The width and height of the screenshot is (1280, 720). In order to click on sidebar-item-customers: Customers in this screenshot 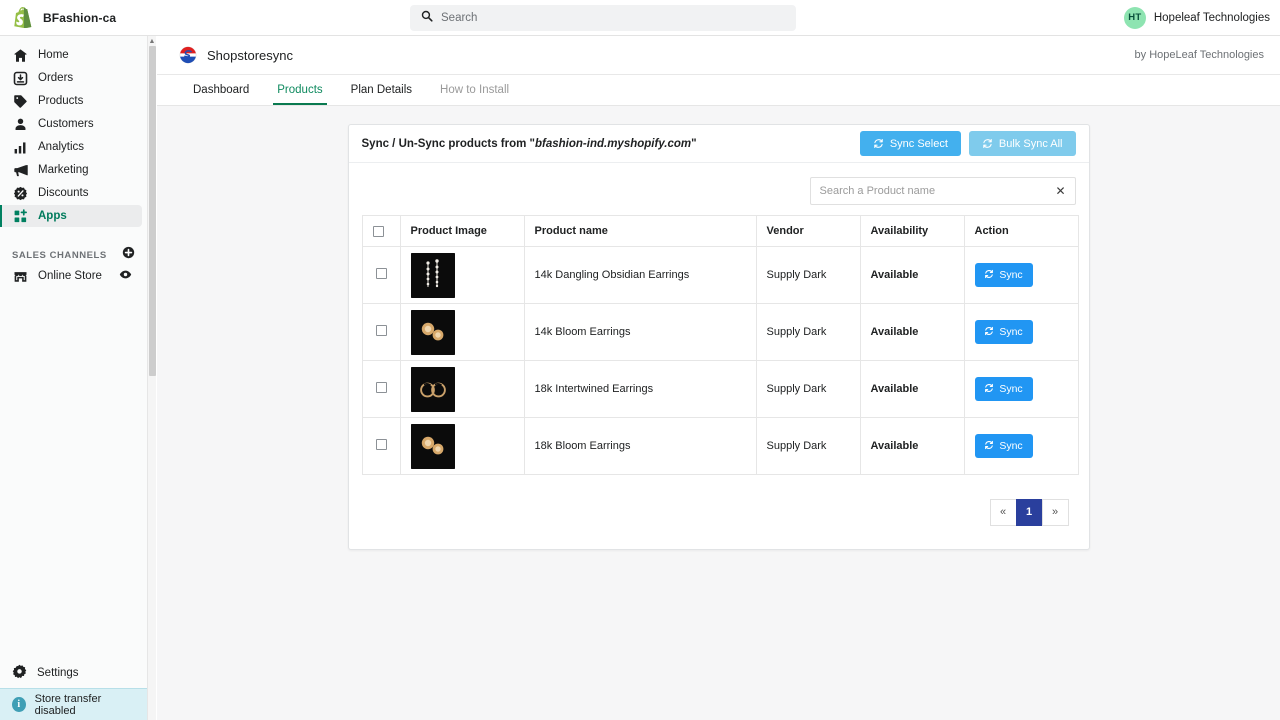, I will do `click(71, 124)`.